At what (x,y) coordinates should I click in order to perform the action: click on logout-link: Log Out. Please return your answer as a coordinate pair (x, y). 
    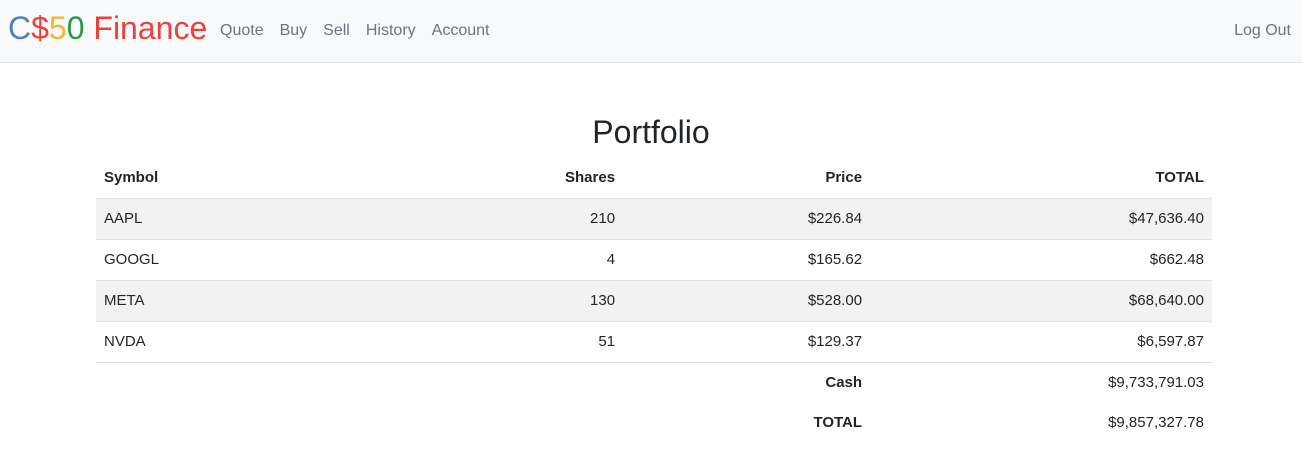
    Looking at the image, I should click on (1262, 31).